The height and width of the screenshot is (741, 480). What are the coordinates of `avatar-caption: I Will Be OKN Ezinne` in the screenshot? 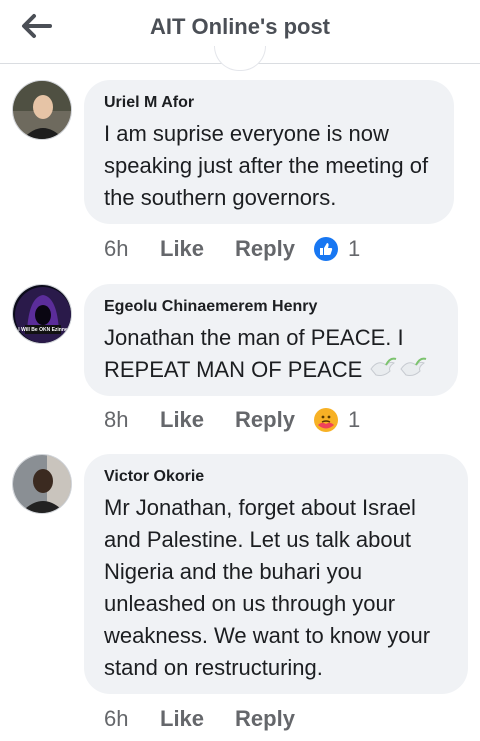 It's located at (43, 330).